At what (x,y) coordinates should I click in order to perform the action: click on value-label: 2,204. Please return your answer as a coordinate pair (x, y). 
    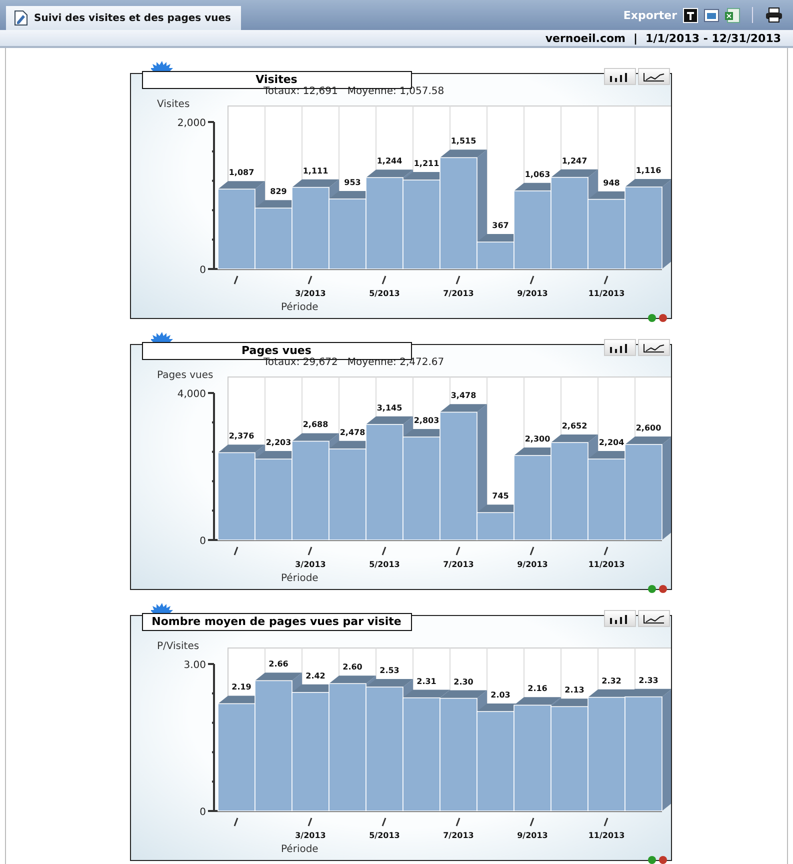
    Looking at the image, I should click on (611, 442).